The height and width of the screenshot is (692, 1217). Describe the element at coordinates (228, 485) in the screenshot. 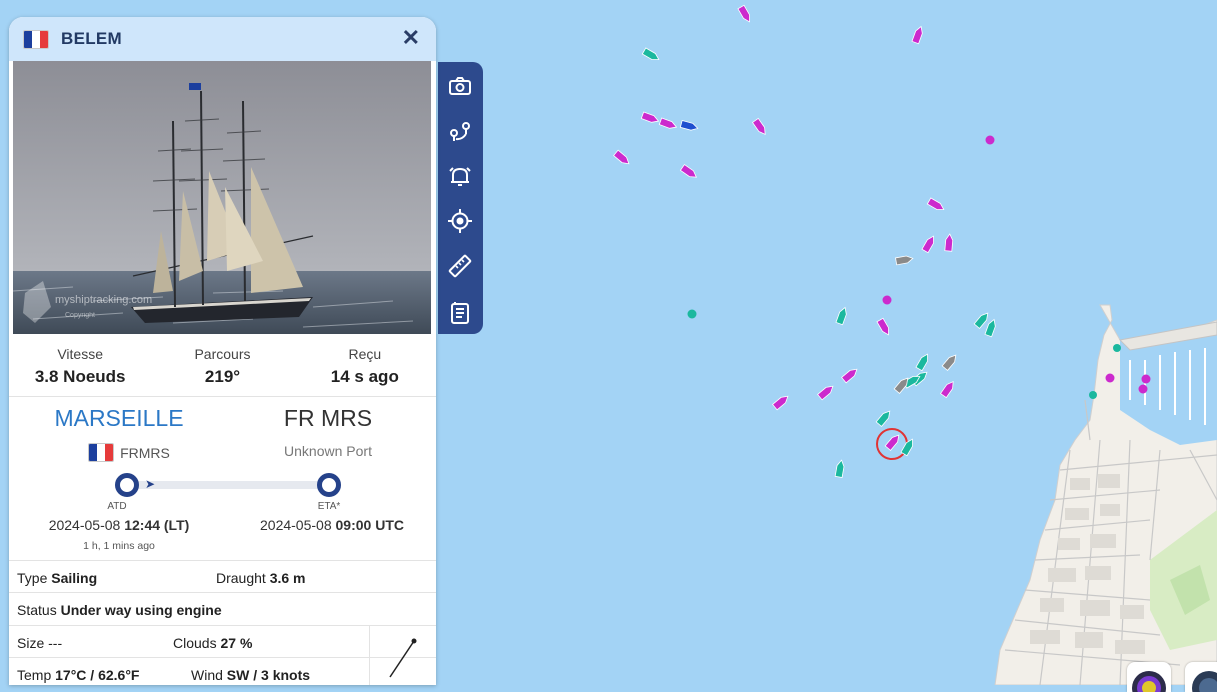

I see `voyage-progress-bar: ➤` at that location.